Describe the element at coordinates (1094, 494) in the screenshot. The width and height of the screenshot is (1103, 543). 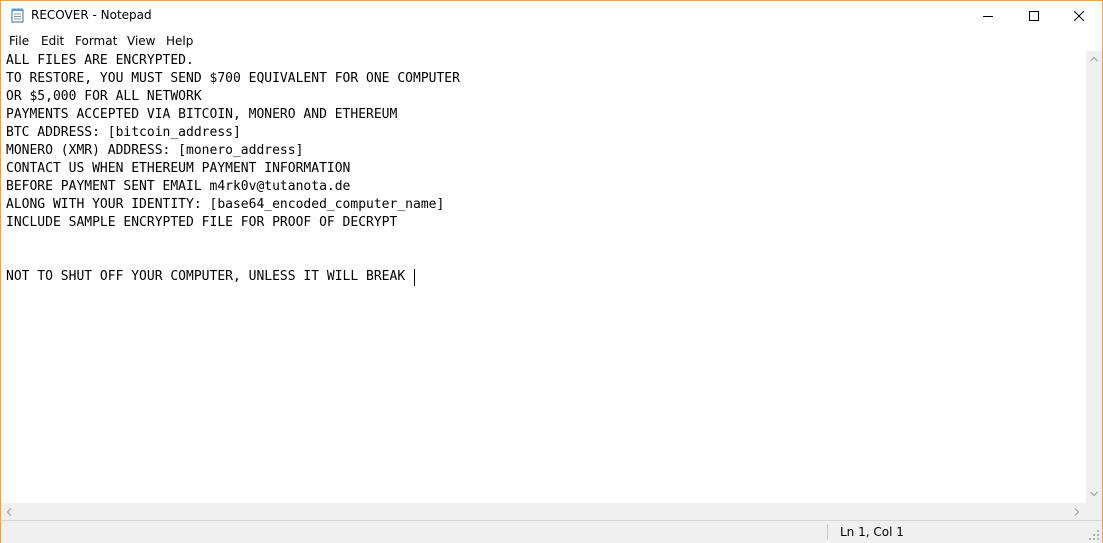
I see `scroll-down-icon` at that location.